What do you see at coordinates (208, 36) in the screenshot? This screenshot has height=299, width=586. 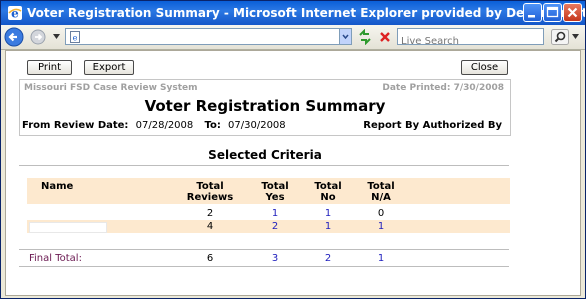 I see `address-input: e` at bounding box center [208, 36].